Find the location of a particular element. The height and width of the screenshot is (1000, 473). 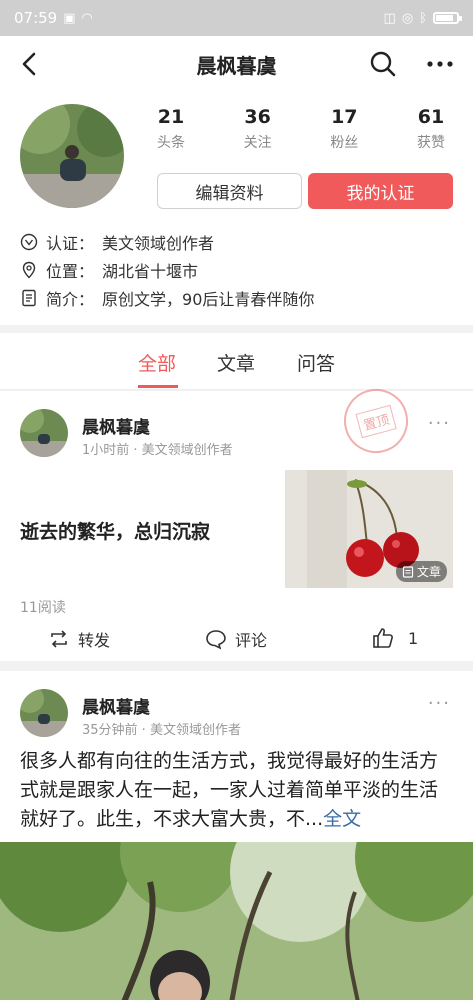

status-time: 07:59 is located at coordinates (36, 18).